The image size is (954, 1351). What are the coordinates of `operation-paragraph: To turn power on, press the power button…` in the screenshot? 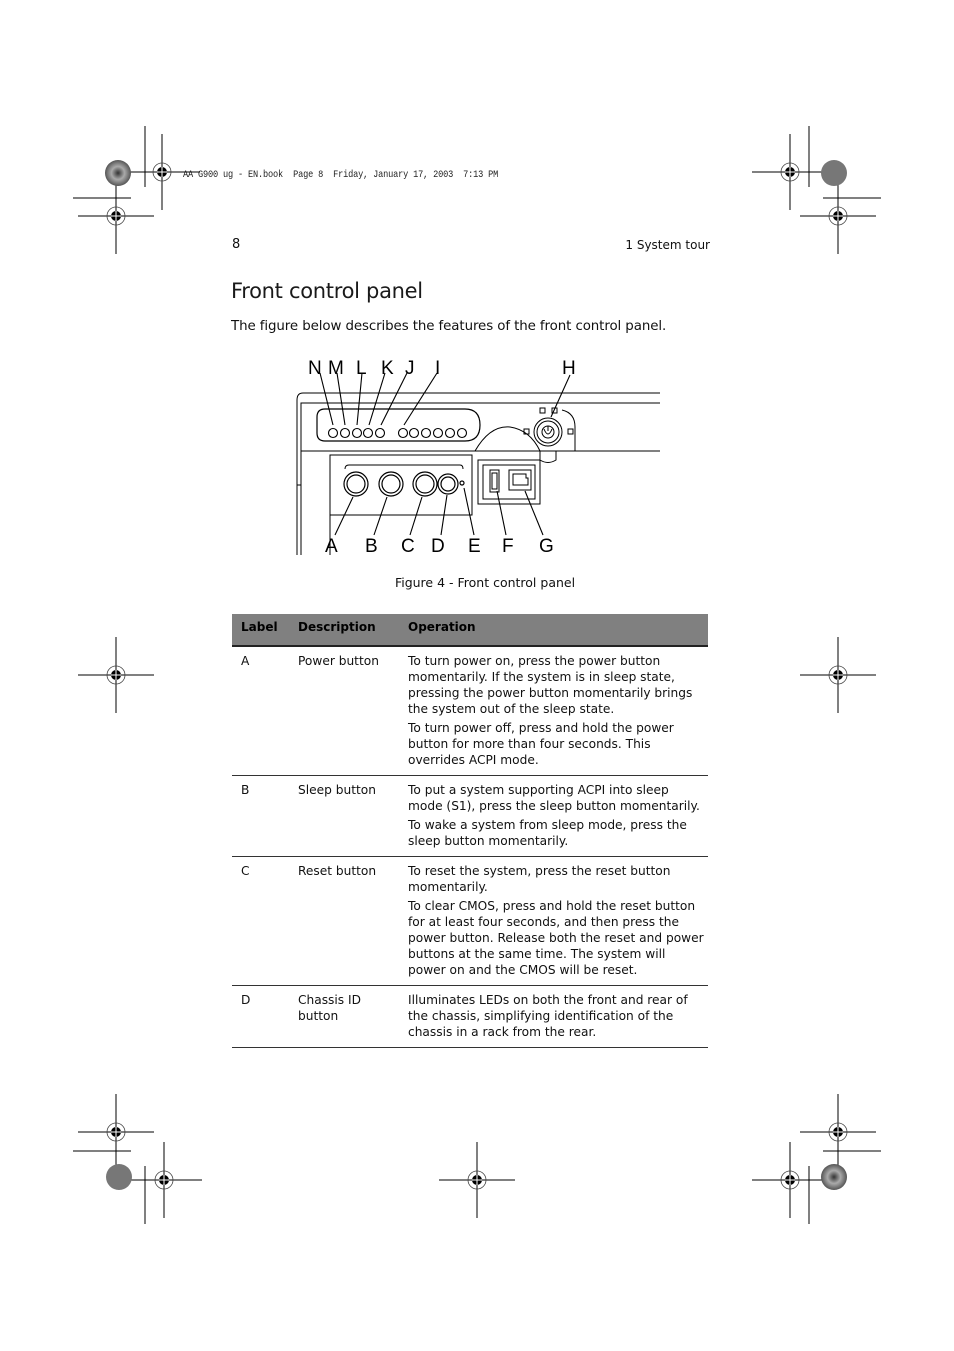 It's located at (550, 685).